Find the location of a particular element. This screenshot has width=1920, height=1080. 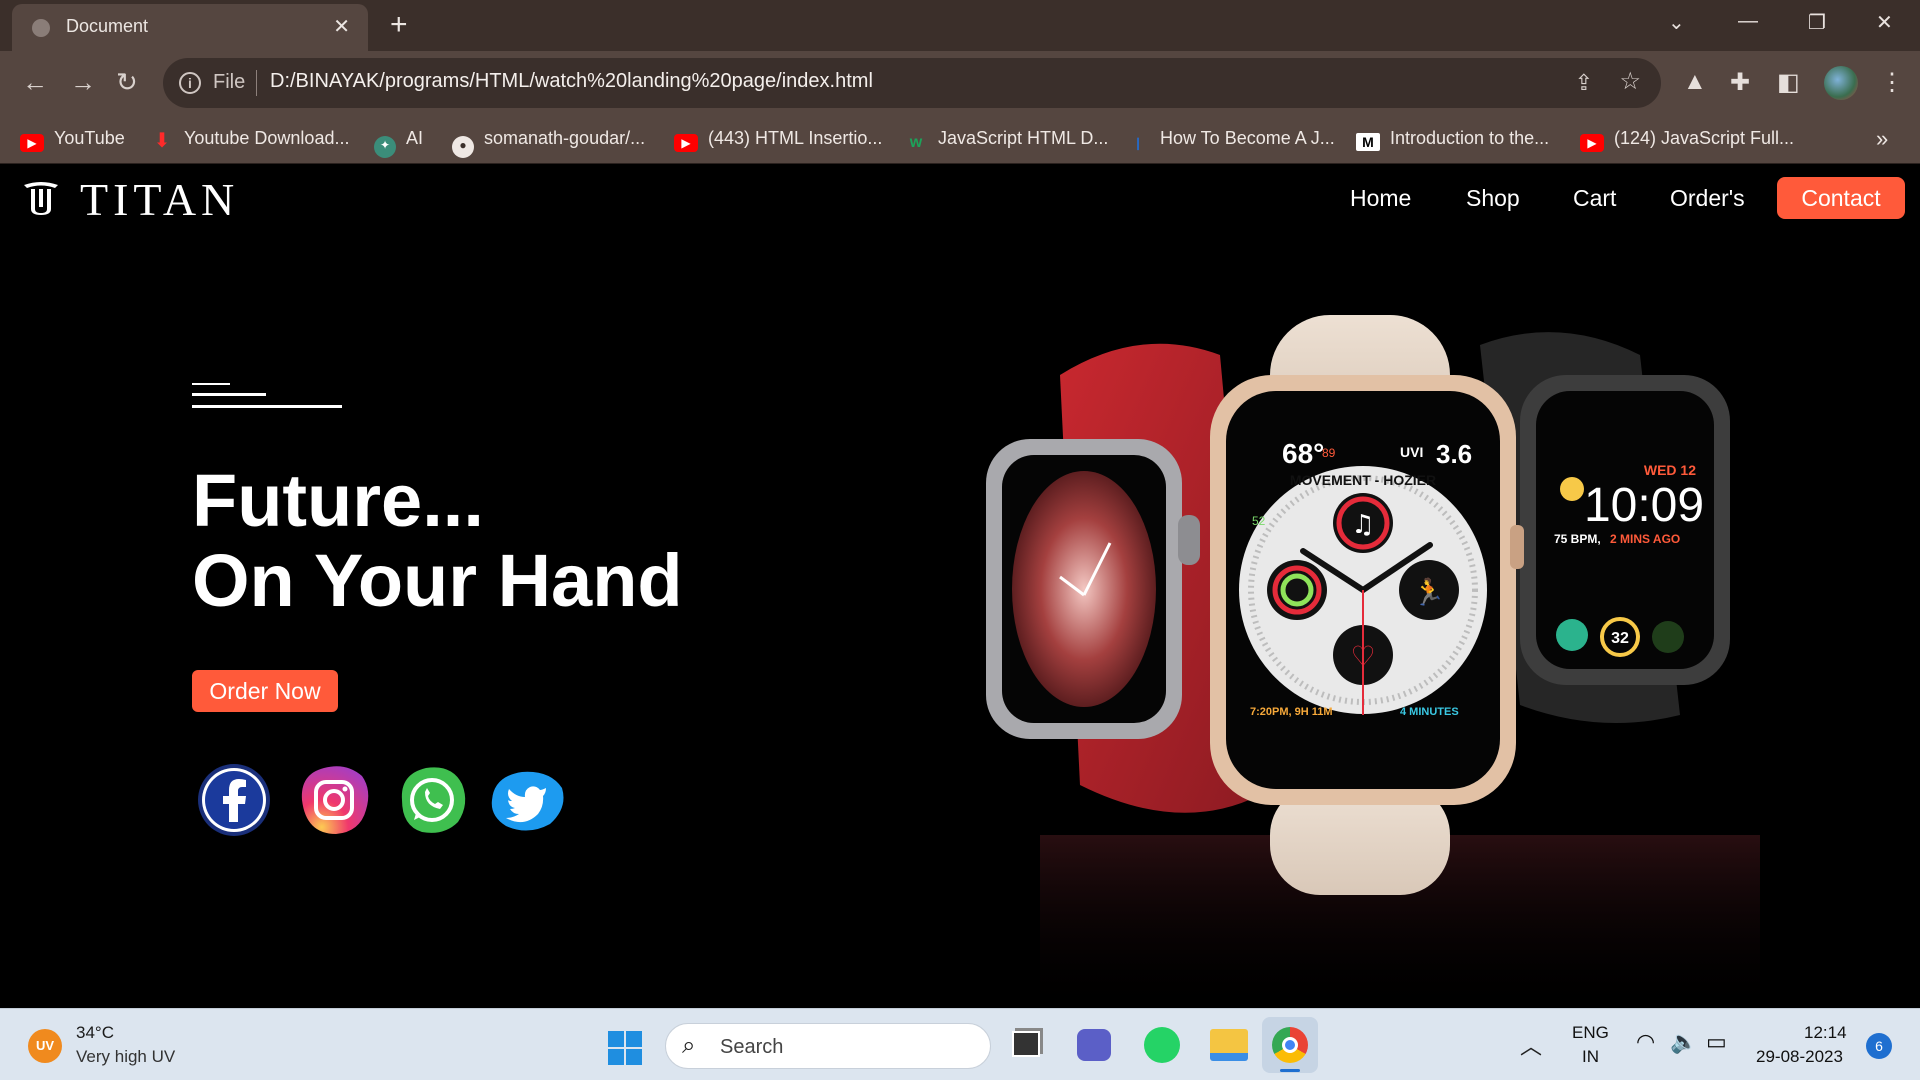

github-icon: ● is located at coordinates (463, 147).